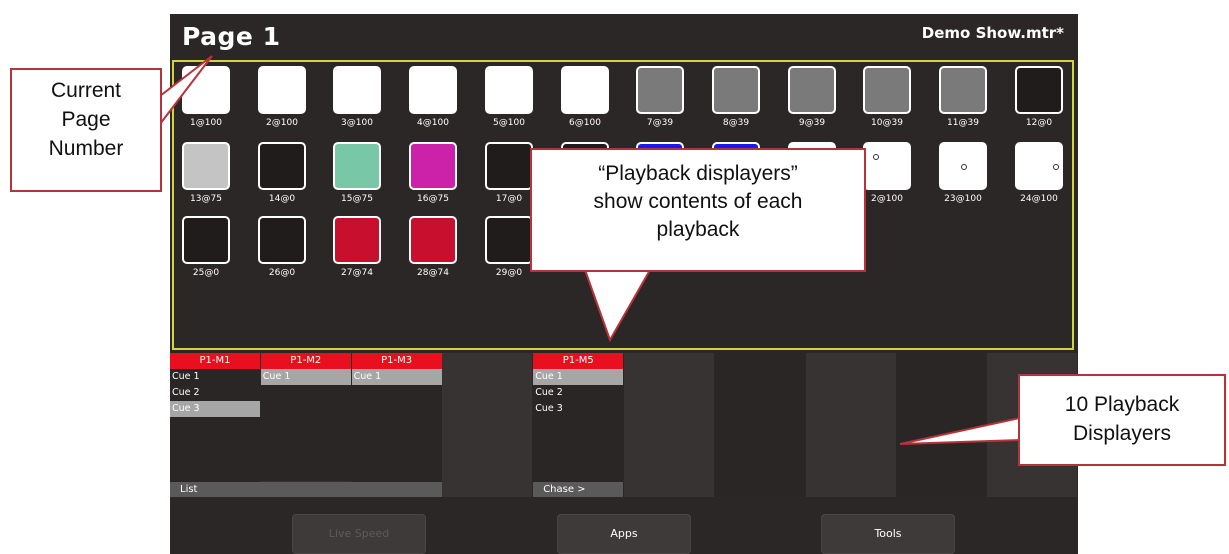  I want to click on callout-current-page-number: Current Page Number, so click(86, 130).